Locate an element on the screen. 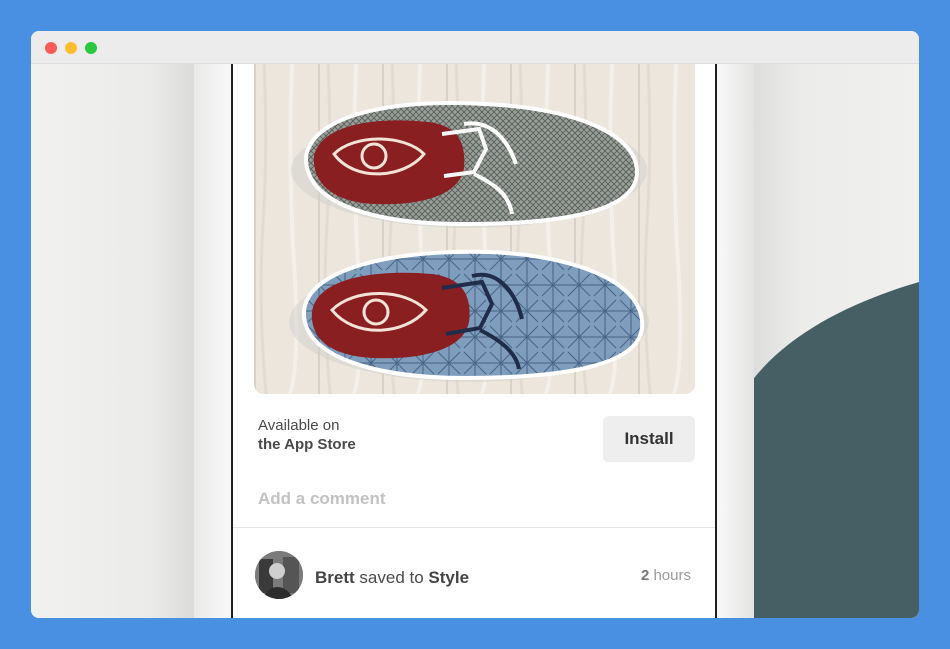 This screenshot has height=649, width=950. maximize-dot-icon is located at coordinates (91, 48).